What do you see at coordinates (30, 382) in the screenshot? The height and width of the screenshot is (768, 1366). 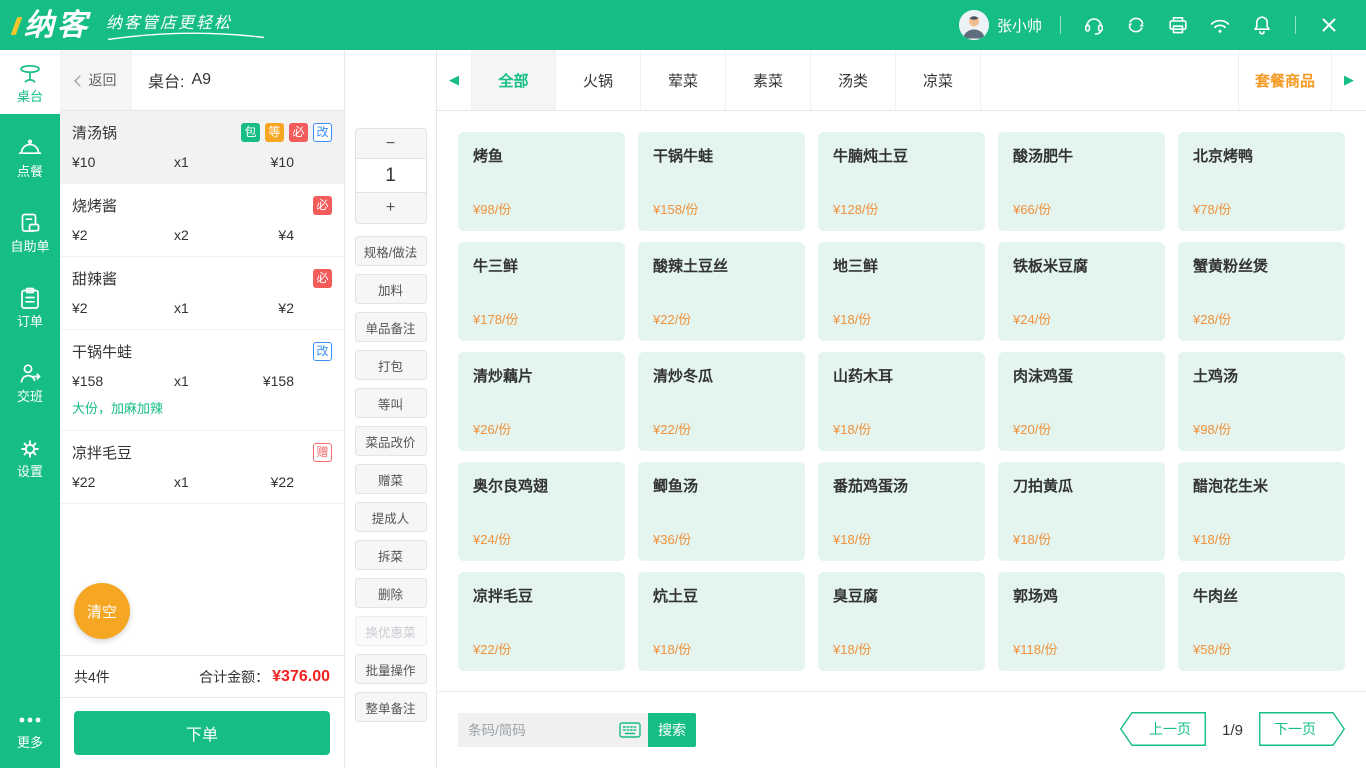 I see `sidebar-item-shift: 交班` at bounding box center [30, 382].